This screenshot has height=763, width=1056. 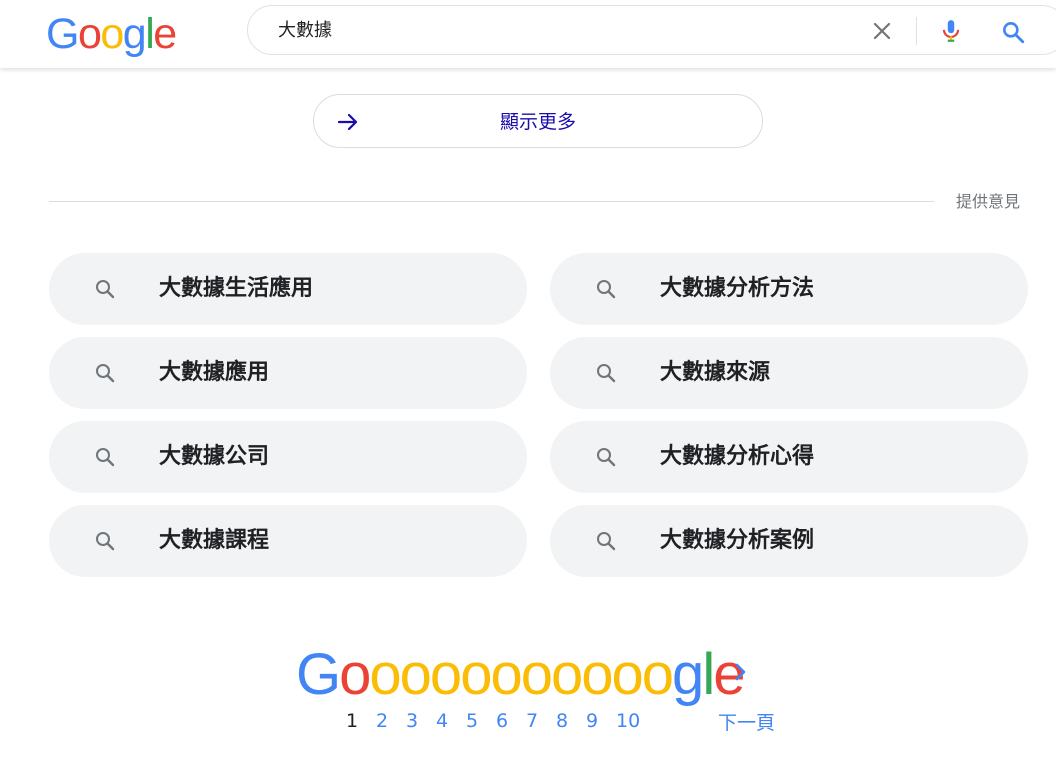 What do you see at coordinates (214, 540) in the screenshot?
I see `related-search-label: 大數據課程` at bounding box center [214, 540].